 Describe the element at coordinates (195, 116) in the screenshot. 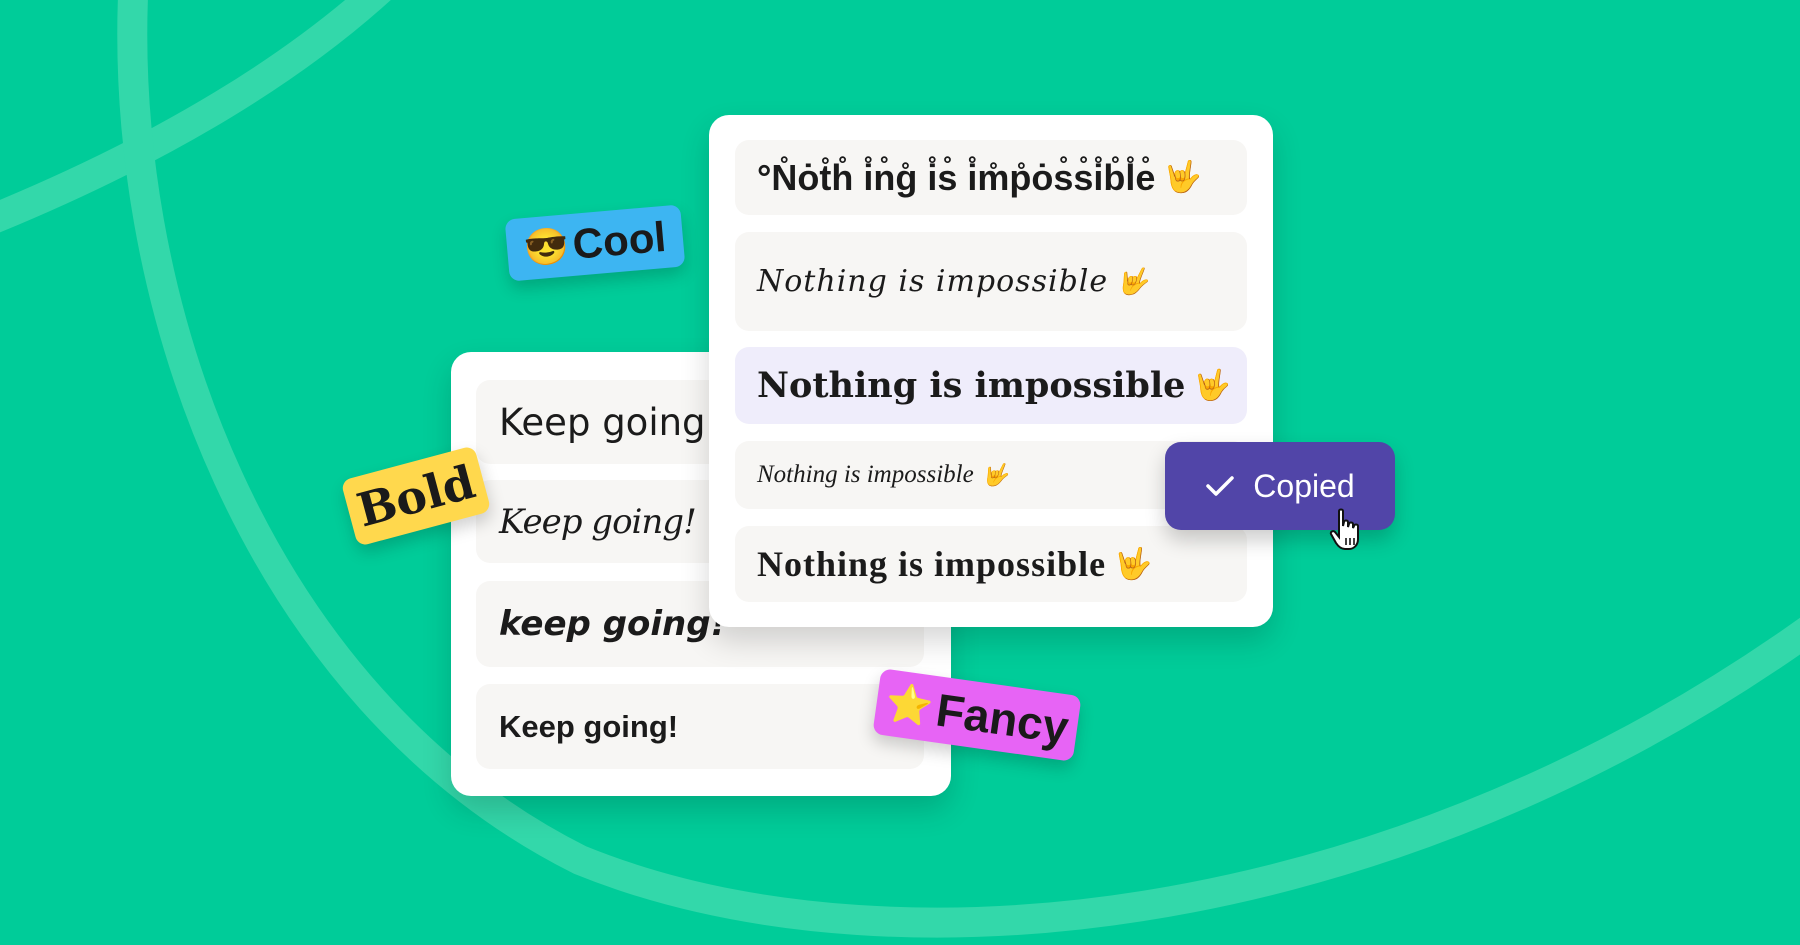

I see `arc-top-left` at that location.